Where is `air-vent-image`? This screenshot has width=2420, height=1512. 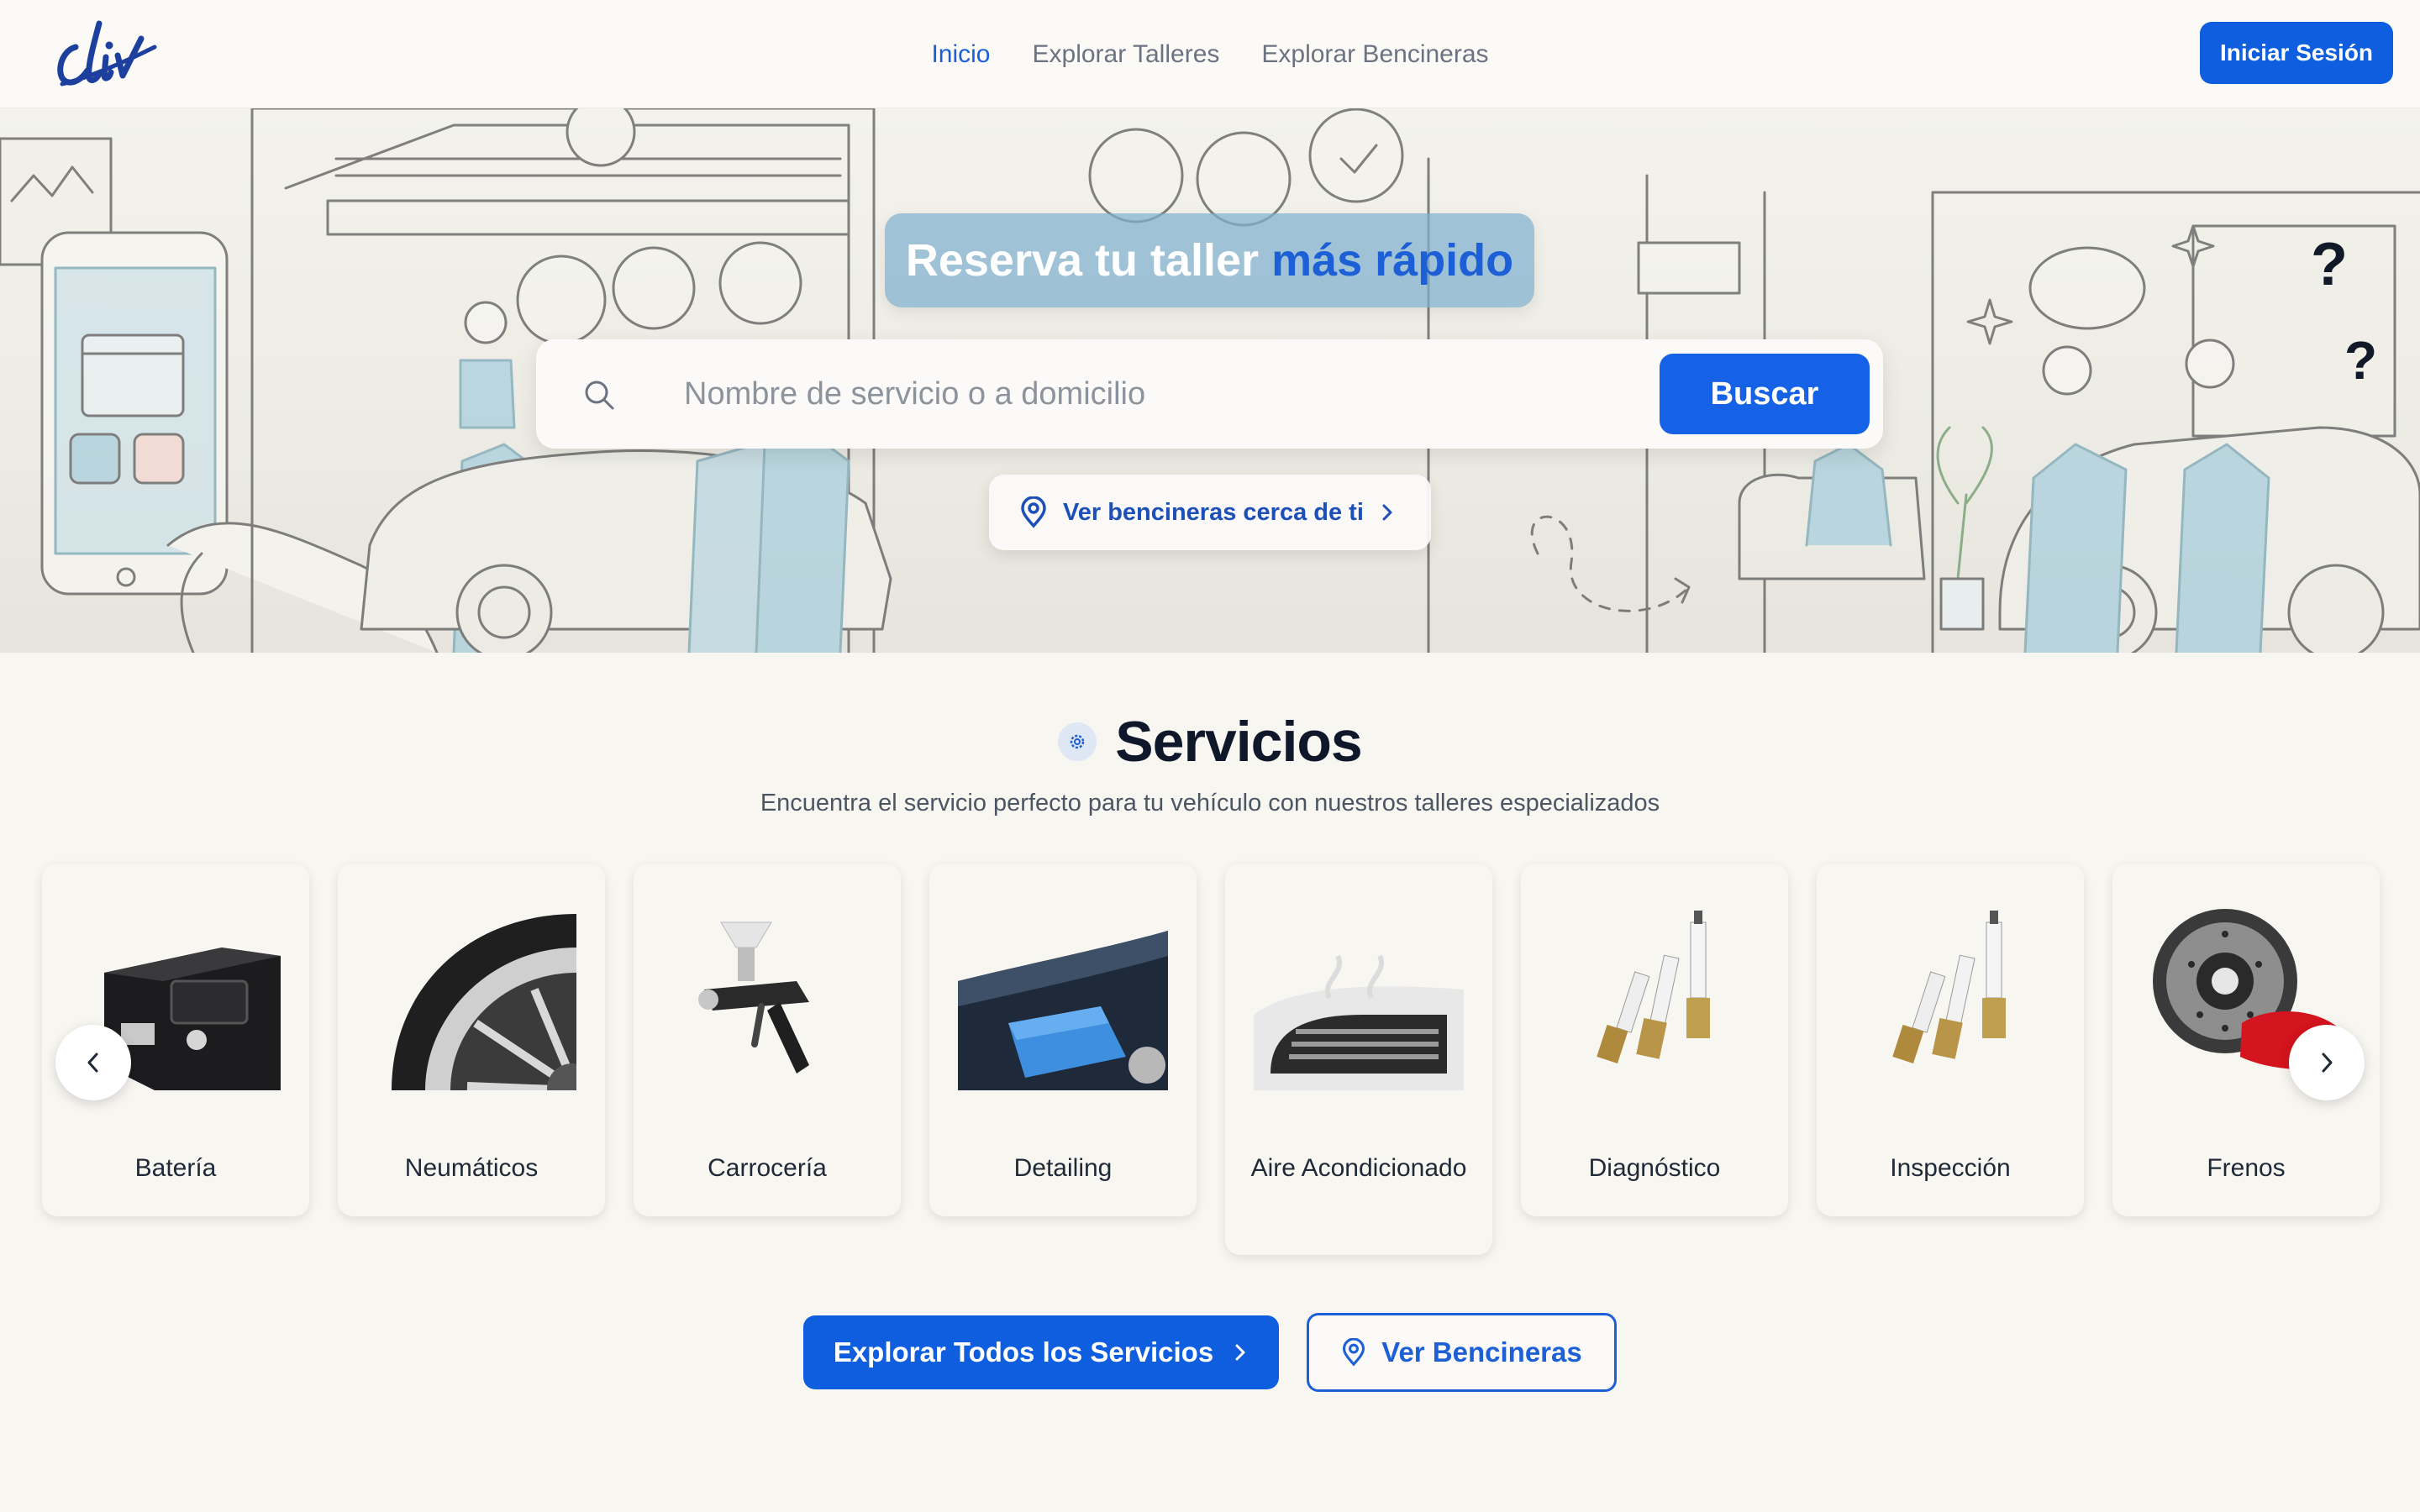
air-vent-image is located at coordinates (1359, 1022).